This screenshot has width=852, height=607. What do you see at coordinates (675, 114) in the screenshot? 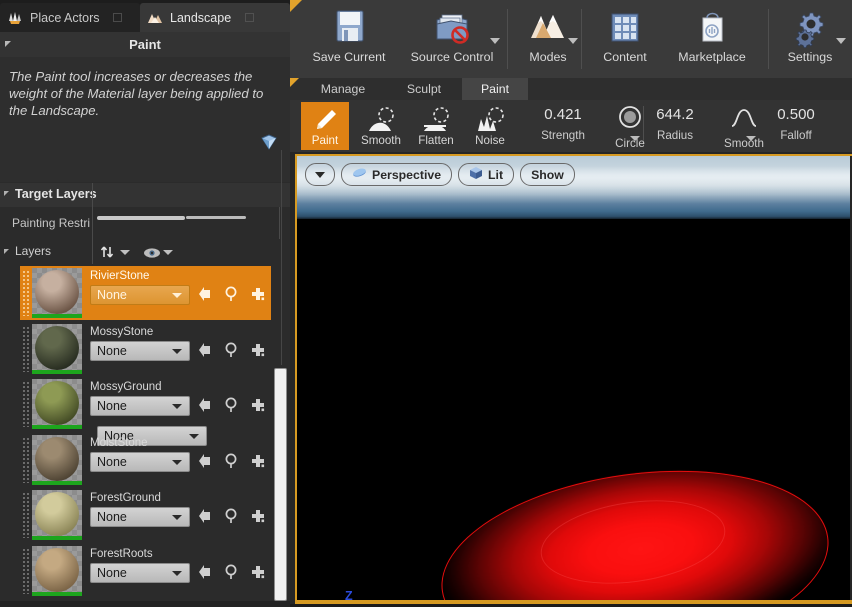
I see `radius-value: 644.2` at bounding box center [675, 114].